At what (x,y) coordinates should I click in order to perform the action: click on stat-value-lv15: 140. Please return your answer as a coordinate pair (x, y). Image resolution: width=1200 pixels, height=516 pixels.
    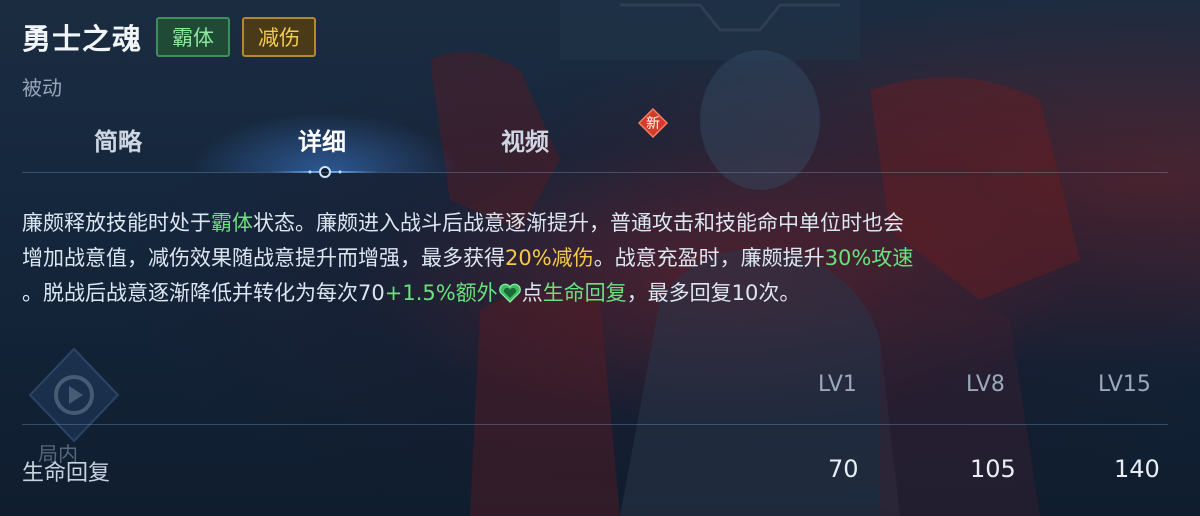
    Looking at the image, I should click on (1137, 469).